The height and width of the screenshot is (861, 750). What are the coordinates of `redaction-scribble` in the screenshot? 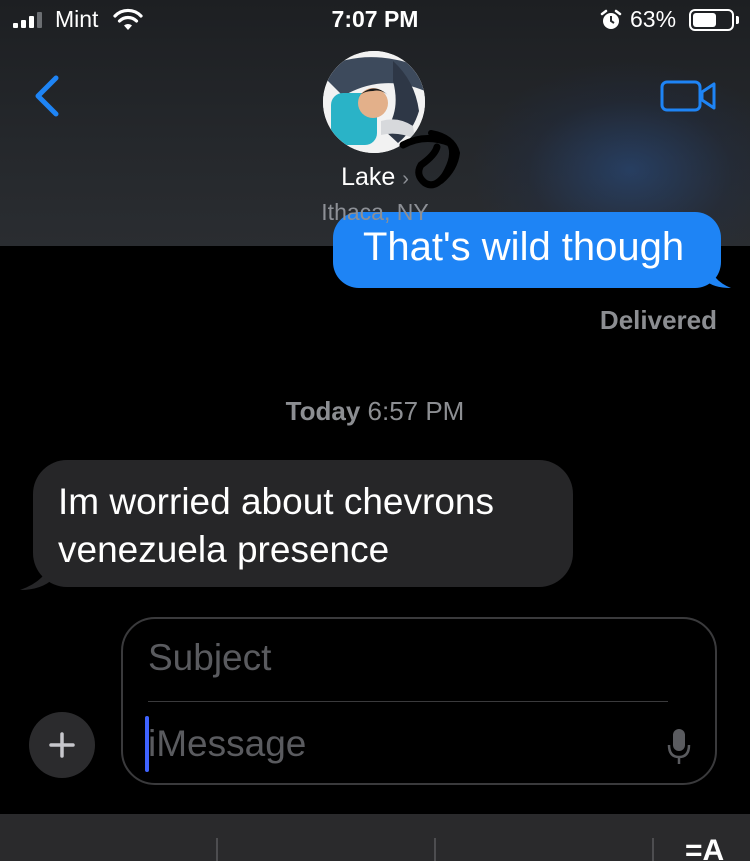 It's located at (430, 159).